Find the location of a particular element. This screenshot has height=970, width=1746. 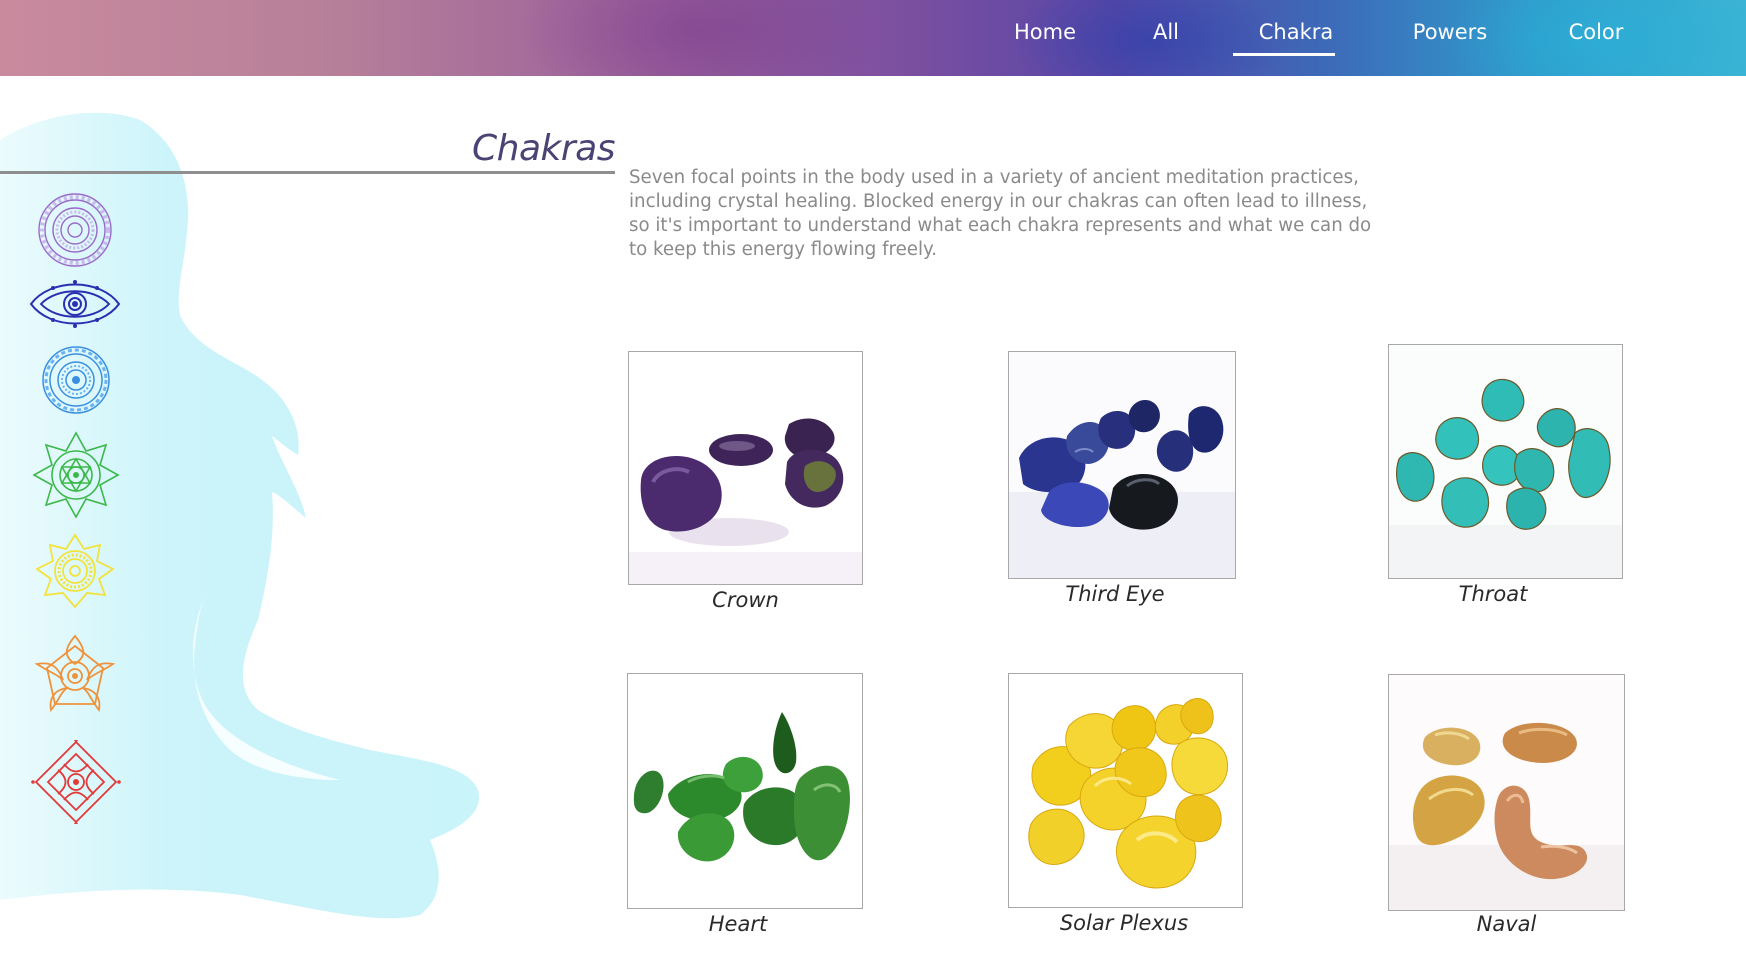

throat-label: Throat is located at coordinates (1493, 594).